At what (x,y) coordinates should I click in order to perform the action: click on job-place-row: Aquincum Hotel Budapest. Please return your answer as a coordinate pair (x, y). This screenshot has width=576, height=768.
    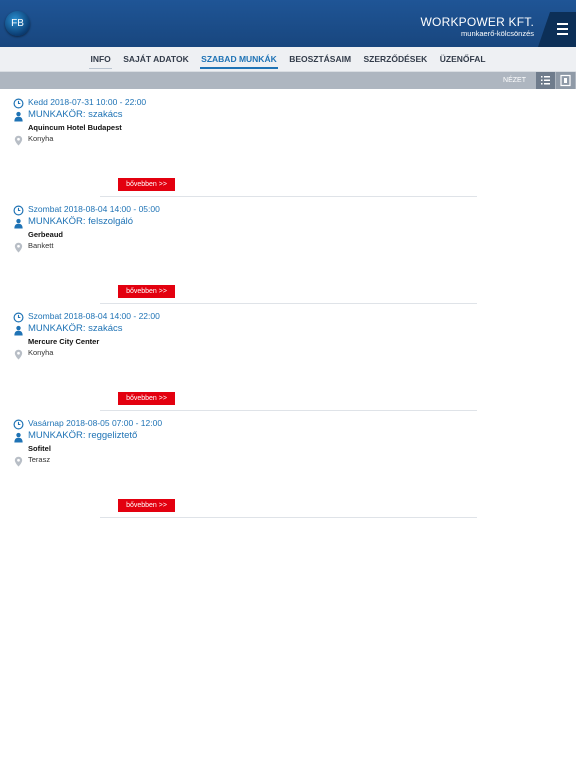
    Looking at the image, I should click on (75, 127).